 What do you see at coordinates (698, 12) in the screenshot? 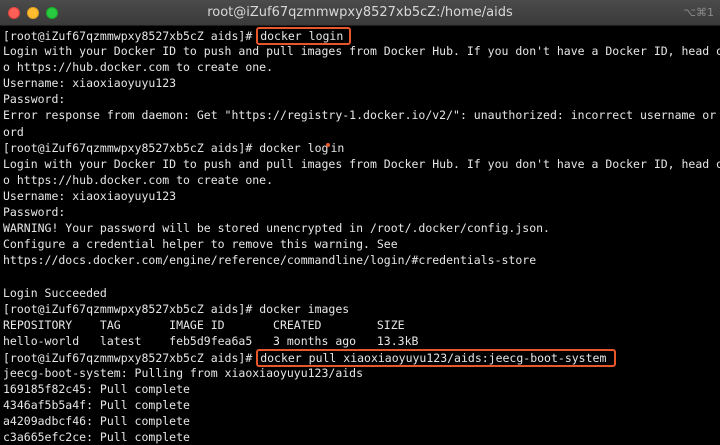
I see `window-shortcut: ⌥⌘1` at bounding box center [698, 12].